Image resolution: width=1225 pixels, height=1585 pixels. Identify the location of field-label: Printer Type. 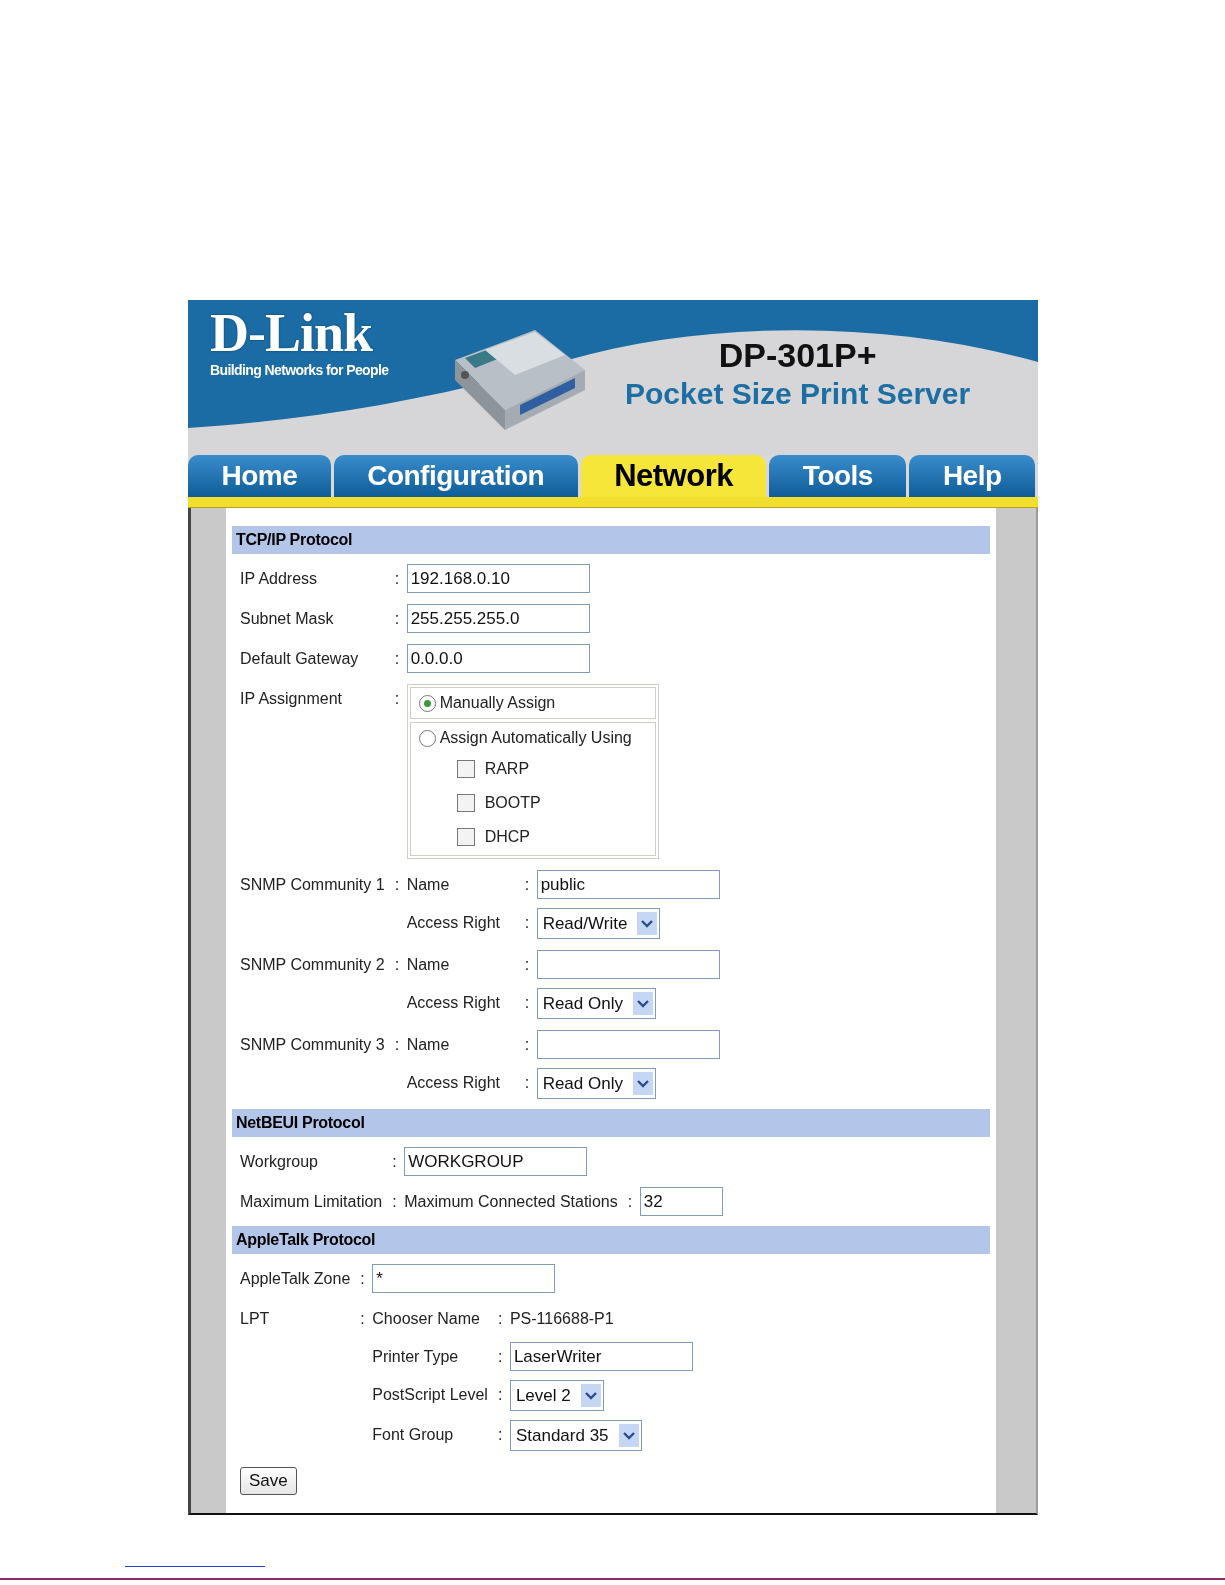
(416, 1357).